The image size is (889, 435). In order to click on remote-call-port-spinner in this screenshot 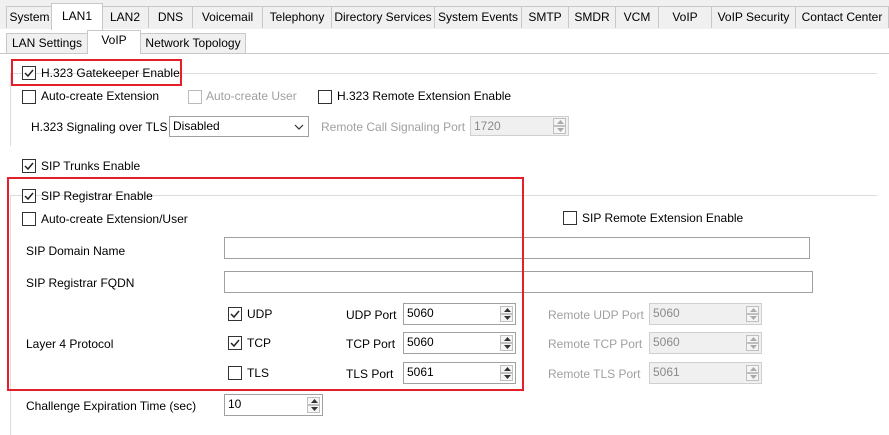, I will do `click(560, 126)`.